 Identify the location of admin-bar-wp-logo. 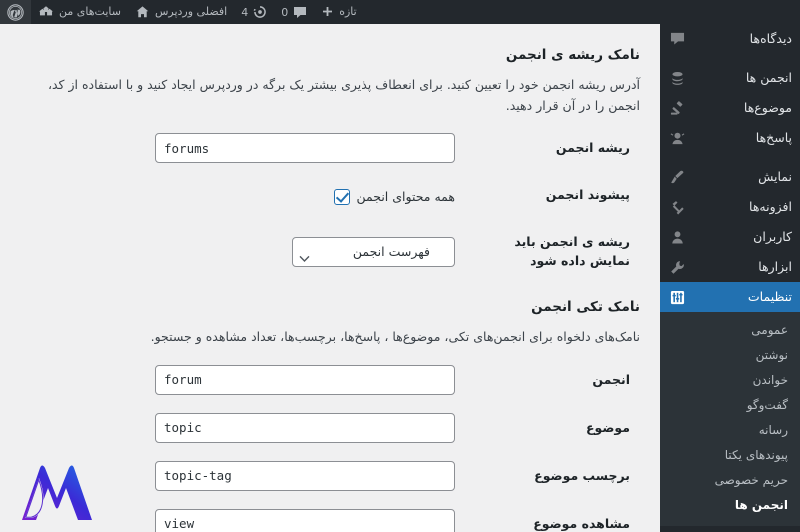
(15, 12).